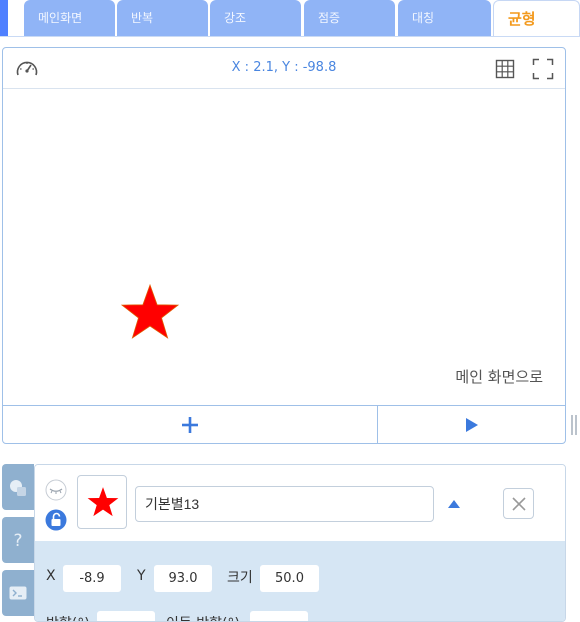 The image size is (580, 622). What do you see at coordinates (68, 617) in the screenshot?
I see `direction-label: 방향(°)` at bounding box center [68, 617].